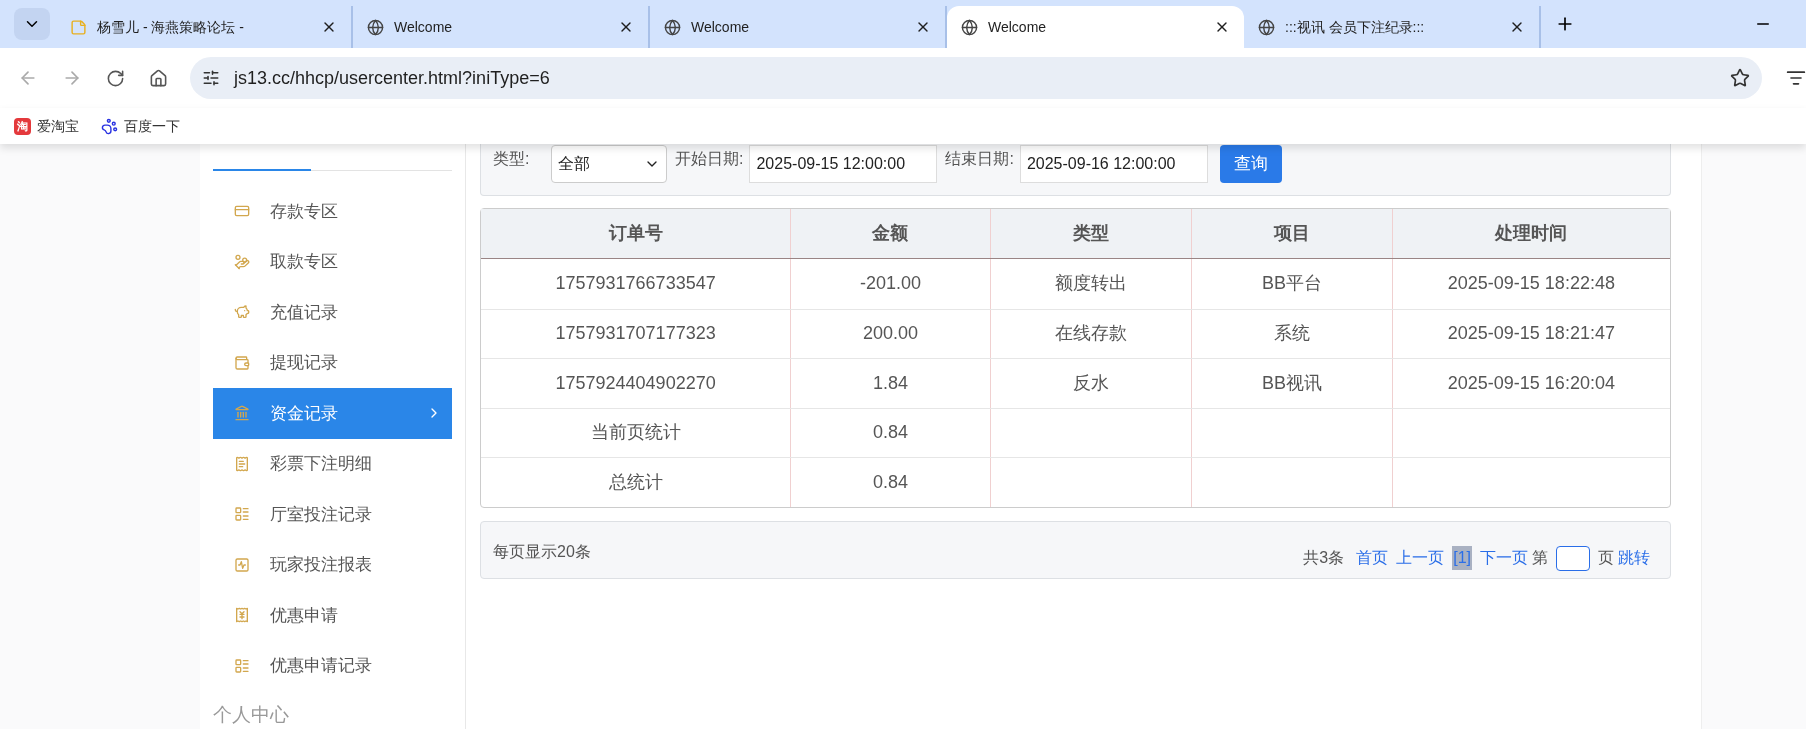 The height and width of the screenshot is (729, 1806). What do you see at coordinates (635, 433) in the screenshot?
I see `table-cell-text: 当前页统计` at bounding box center [635, 433].